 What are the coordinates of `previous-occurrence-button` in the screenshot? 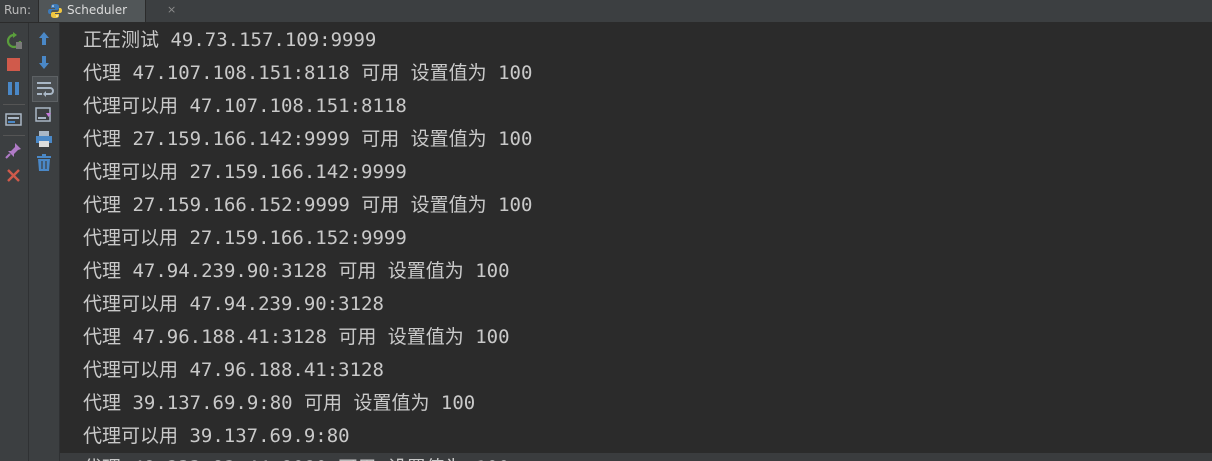 It's located at (44, 39).